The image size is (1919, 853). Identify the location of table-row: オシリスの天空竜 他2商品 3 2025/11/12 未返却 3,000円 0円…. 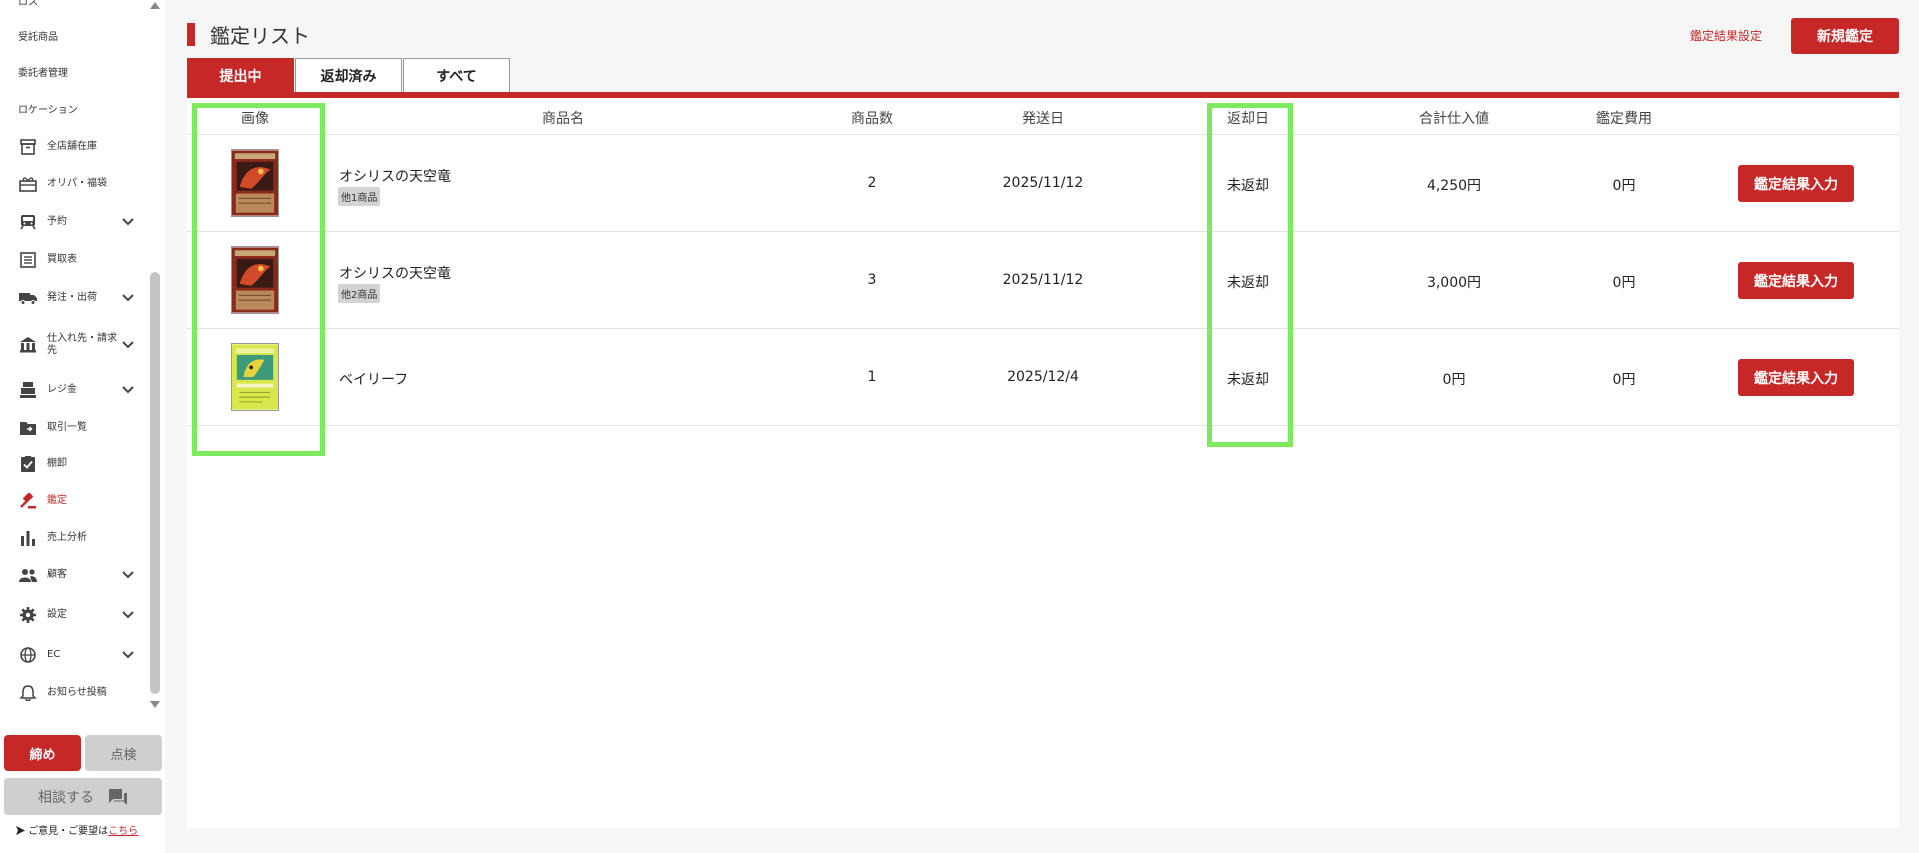
(1043, 280).